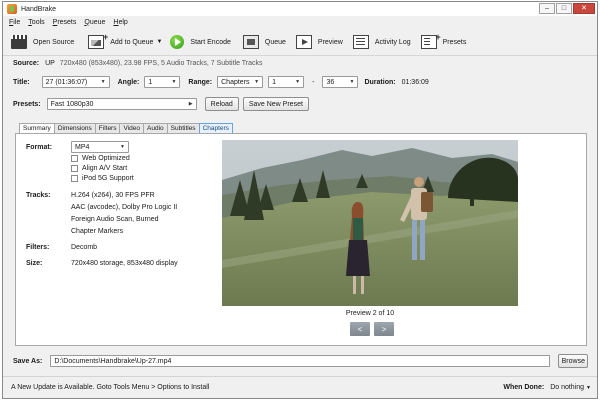 This screenshot has width=600, height=402. What do you see at coordinates (39, 147) in the screenshot?
I see `format-label: Format:` at bounding box center [39, 147].